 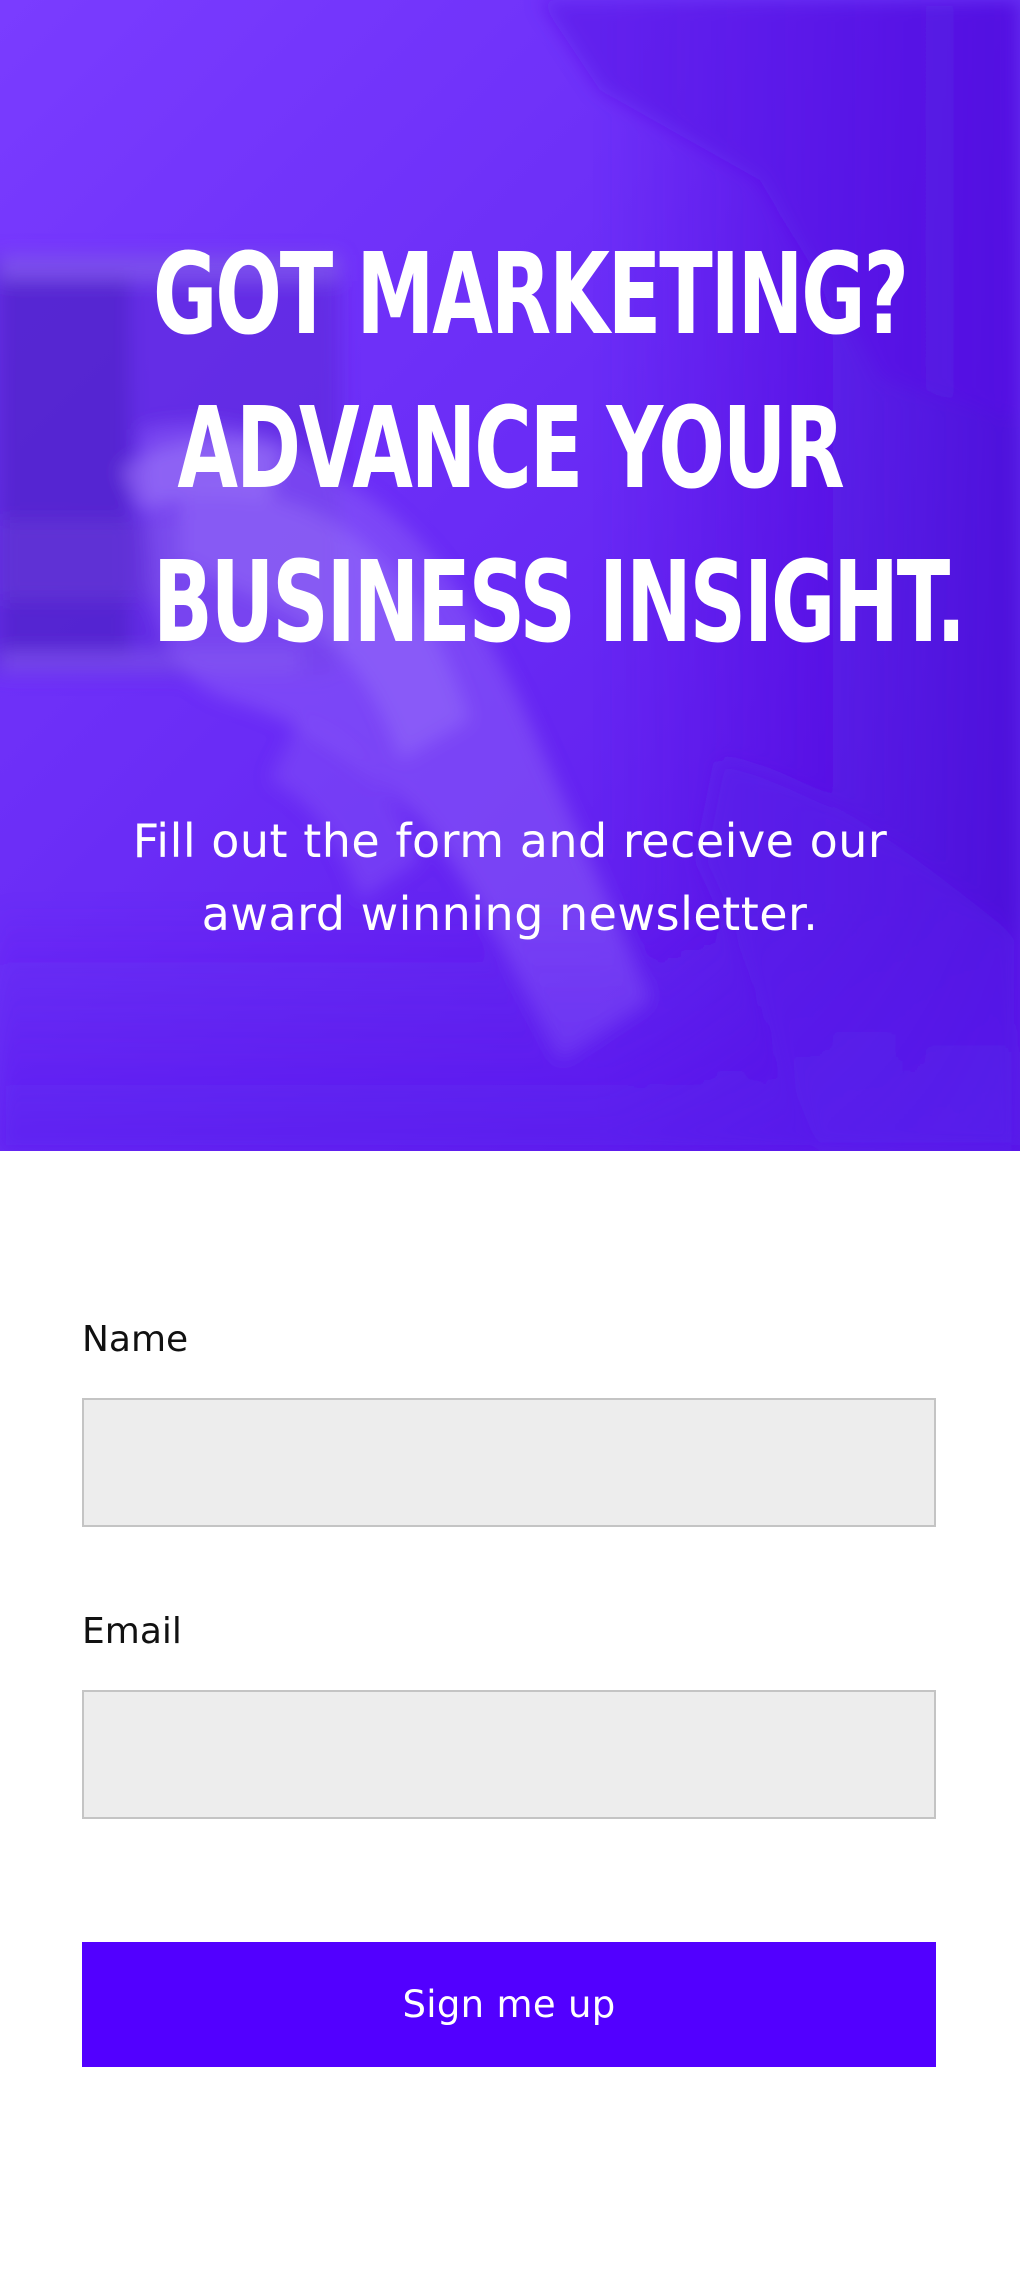 I want to click on hero-subtitle-line: award winning newsletter., so click(x=510, y=914).